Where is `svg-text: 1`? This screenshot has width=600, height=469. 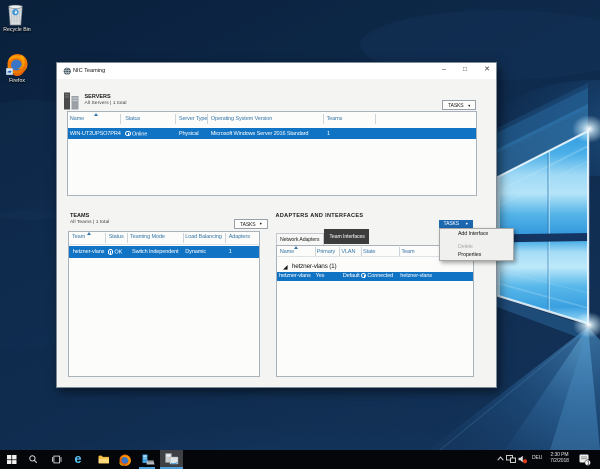 svg-text: 1 is located at coordinates (588, 463).